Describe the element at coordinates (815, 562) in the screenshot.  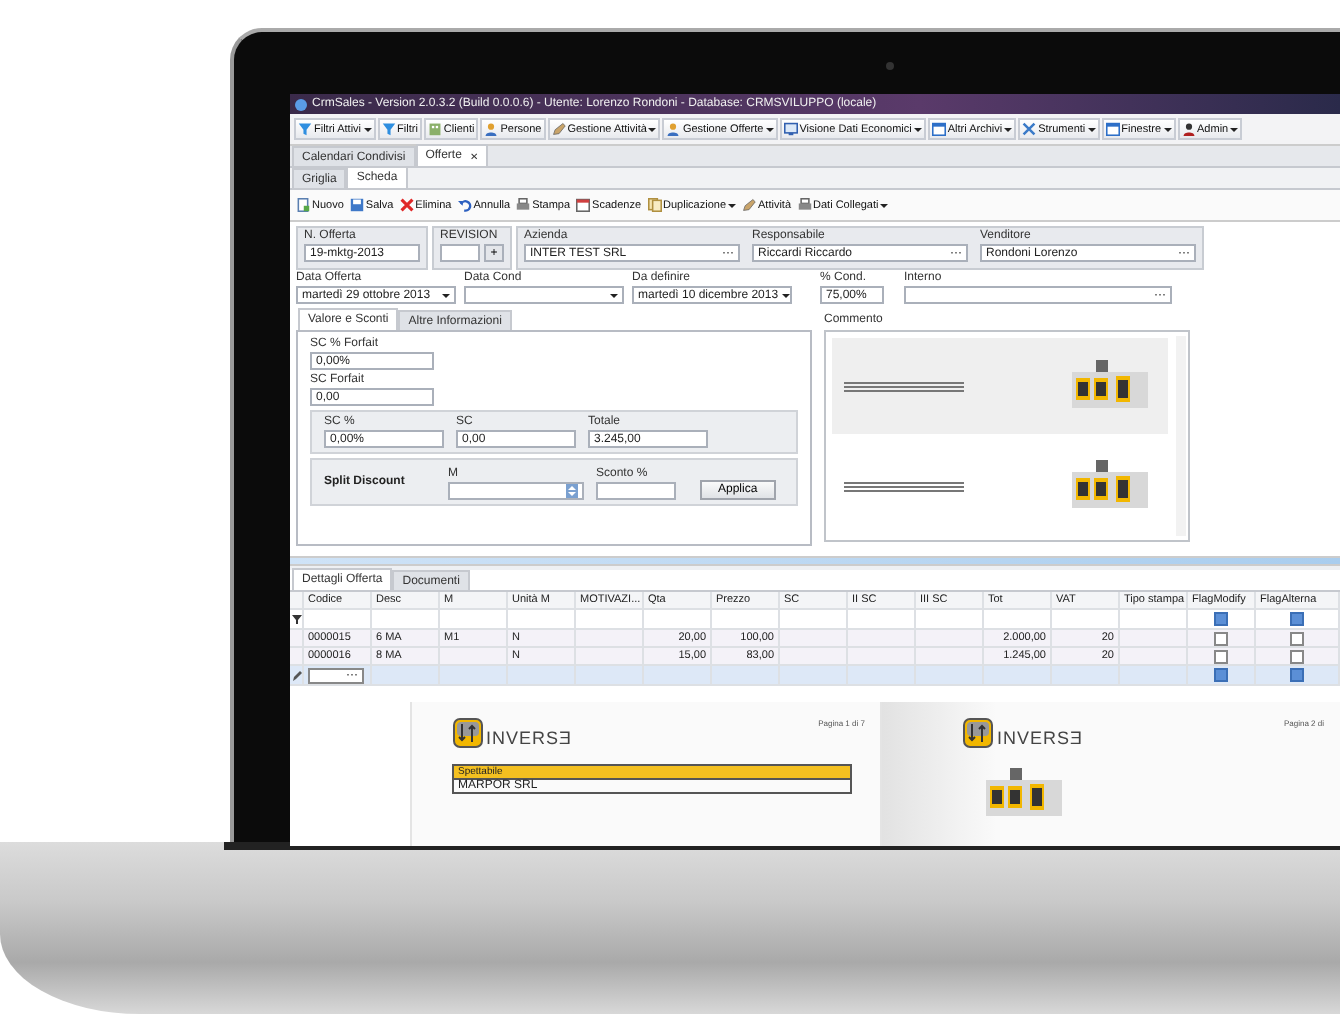
I see `splitter` at that location.